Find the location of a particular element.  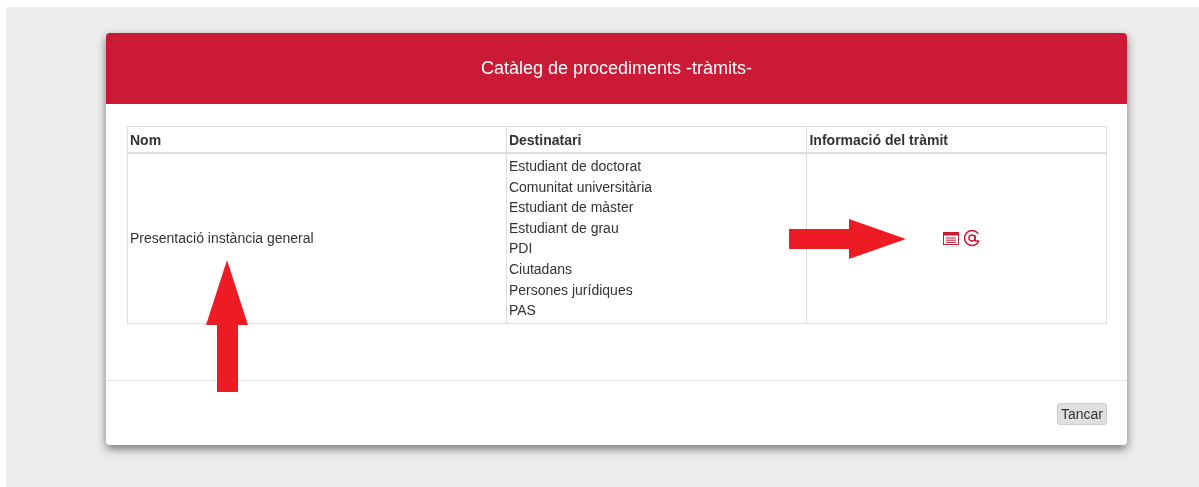

recipient-text: PDI is located at coordinates (521, 249).